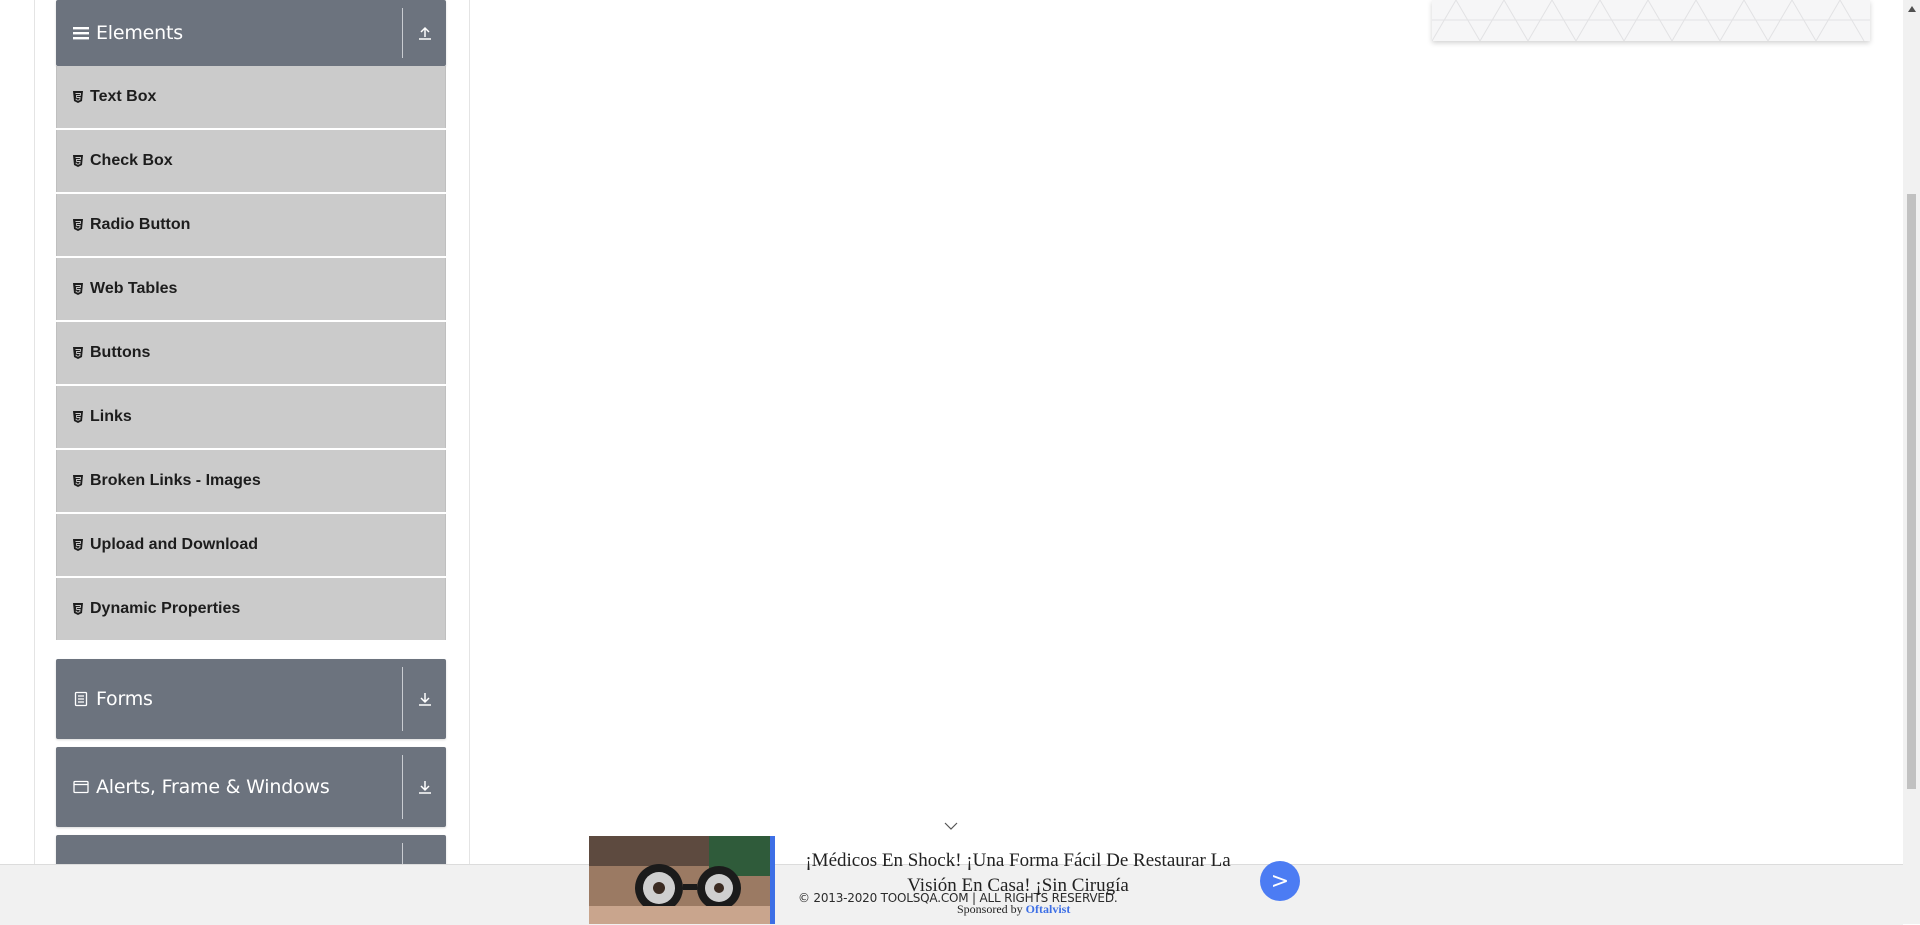  I want to click on ad-sponsor-line: Sponsored by Oftalvist, so click(1013, 909).